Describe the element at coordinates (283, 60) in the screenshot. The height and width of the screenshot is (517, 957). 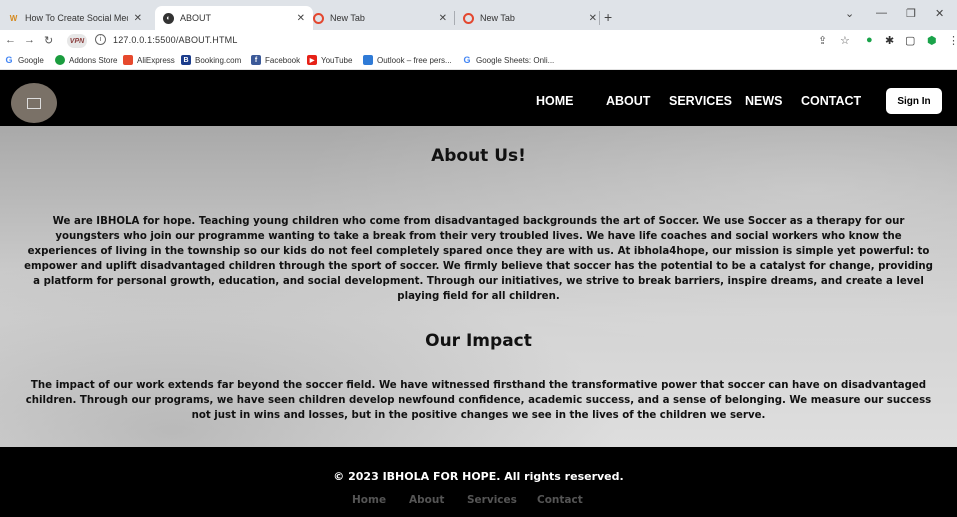
I see `bookmark-label: Facebook` at that location.